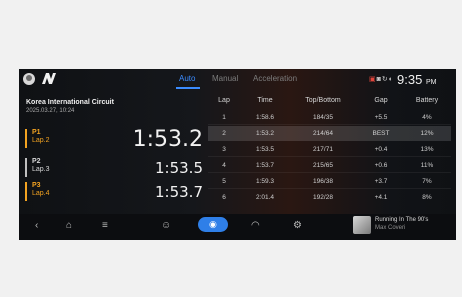 This screenshot has width=462, height=297. What do you see at coordinates (381, 133) in the screenshot?
I see `cell-gap: BEST` at bounding box center [381, 133].